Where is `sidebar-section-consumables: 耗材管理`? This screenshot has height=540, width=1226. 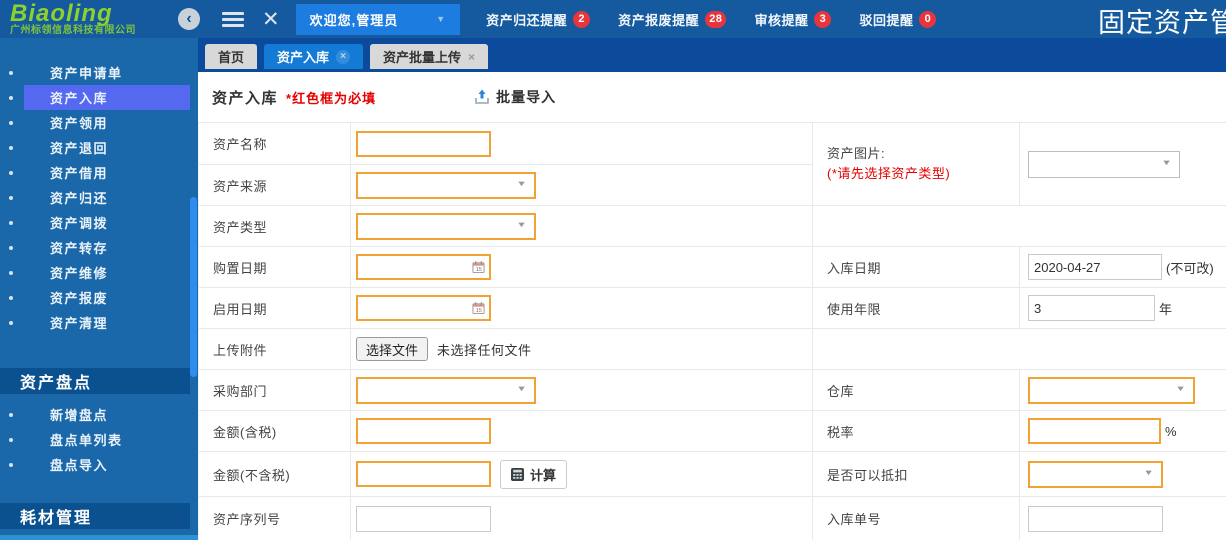 sidebar-section-consumables: 耗材管理 is located at coordinates (95, 516).